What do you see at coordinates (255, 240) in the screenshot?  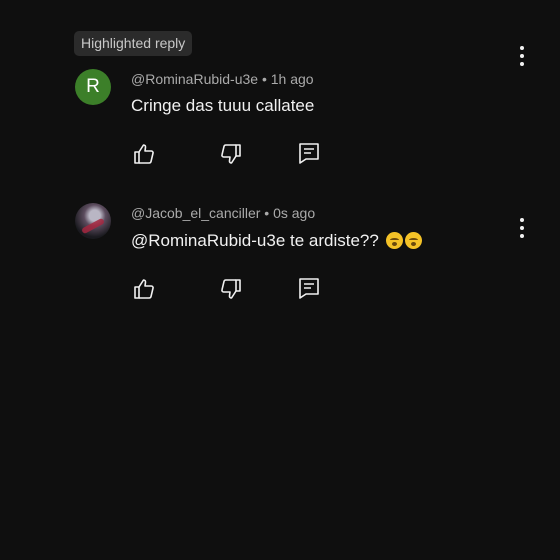 I see `comment-text-body: @RominaRubid-u3e te ardiste??` at bounding box center [255, 240].